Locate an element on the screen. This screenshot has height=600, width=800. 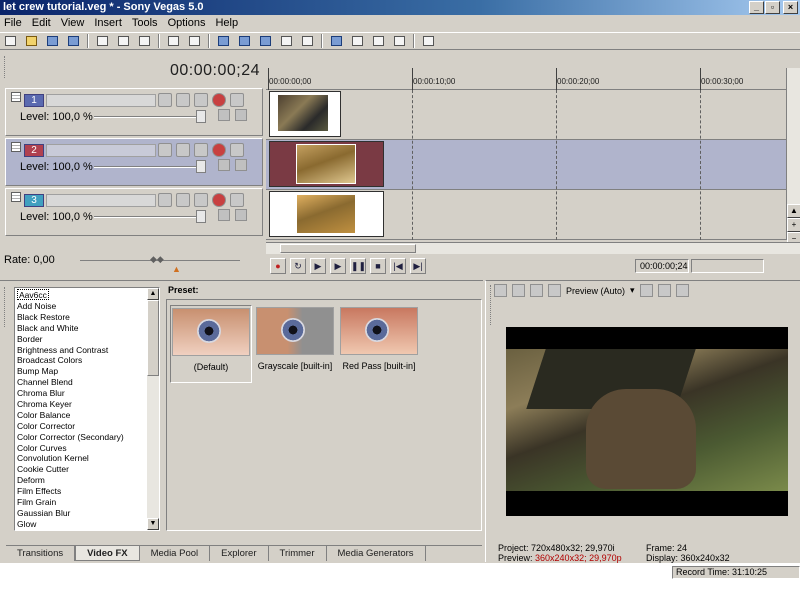
tab-explorer: Explorer is located at coordinates (239, 553).